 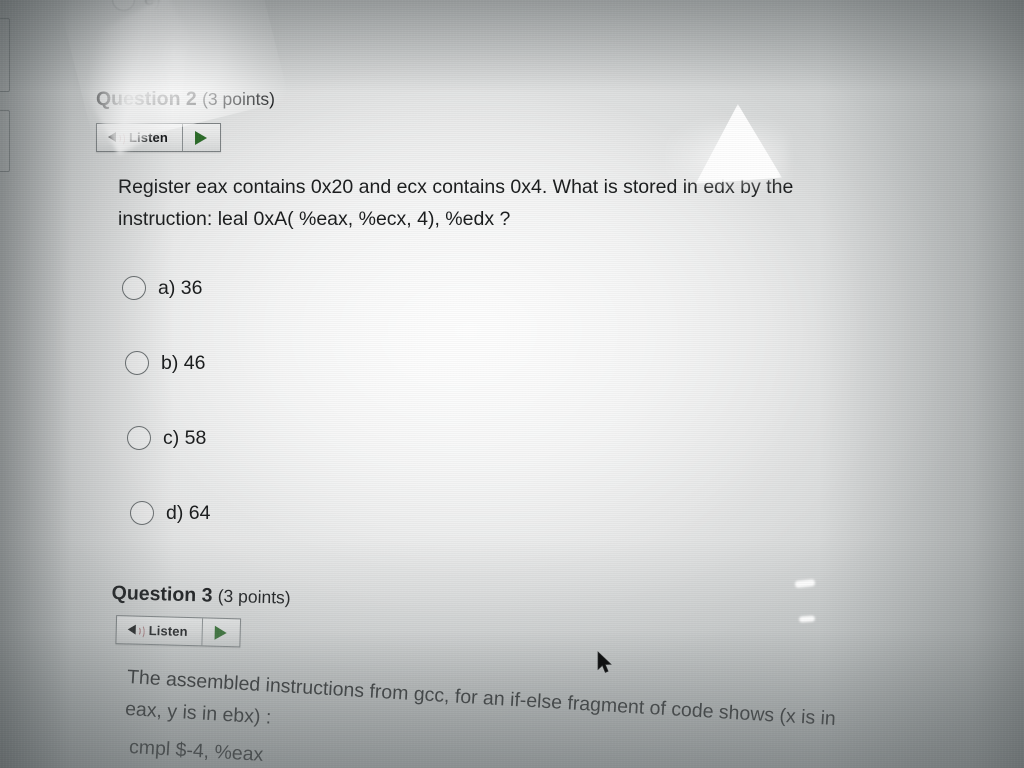 I want to click on choice-c: c) 58, so click(x=168, y=438).